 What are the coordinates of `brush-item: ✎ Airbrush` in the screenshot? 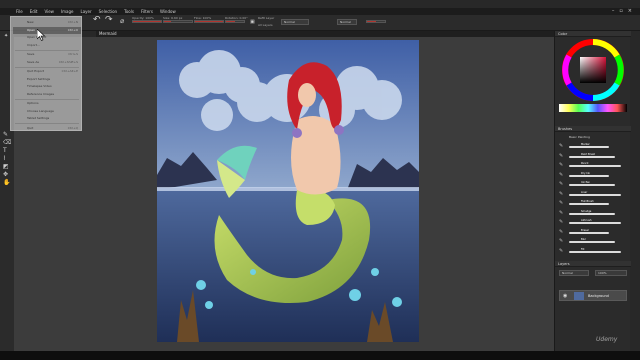 It's located at (593, 223).